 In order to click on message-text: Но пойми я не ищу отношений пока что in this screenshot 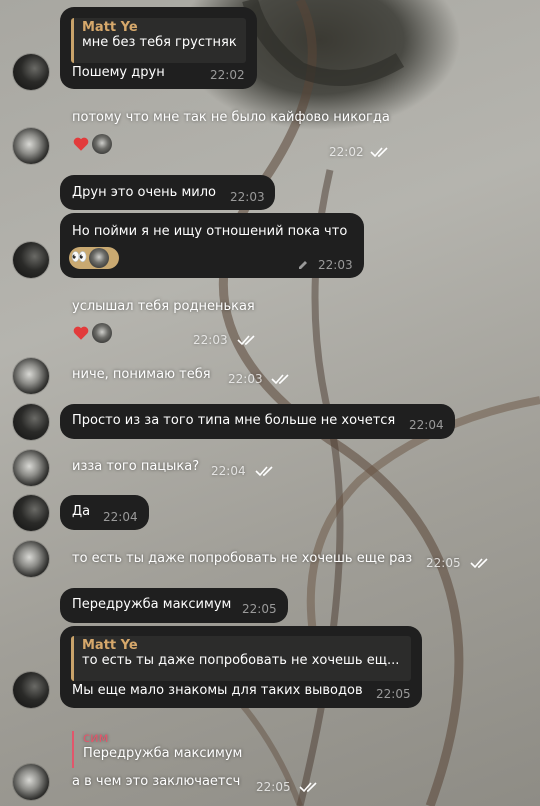, I will do `click(210, 231)`.